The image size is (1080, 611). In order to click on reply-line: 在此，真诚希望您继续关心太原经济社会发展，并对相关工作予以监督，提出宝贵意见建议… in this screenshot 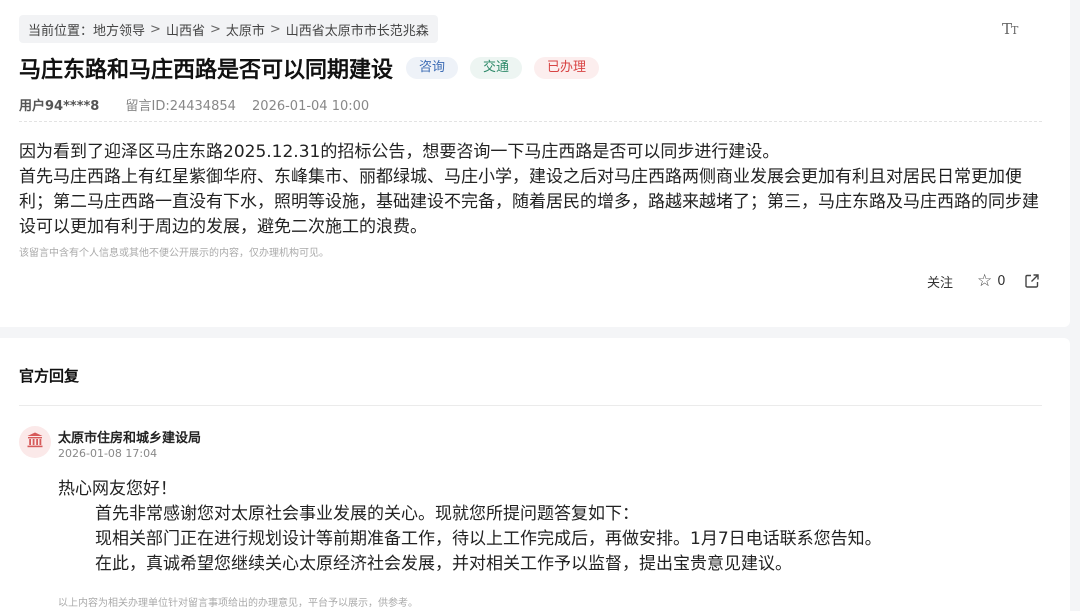, I will do `click(443, 564)`.